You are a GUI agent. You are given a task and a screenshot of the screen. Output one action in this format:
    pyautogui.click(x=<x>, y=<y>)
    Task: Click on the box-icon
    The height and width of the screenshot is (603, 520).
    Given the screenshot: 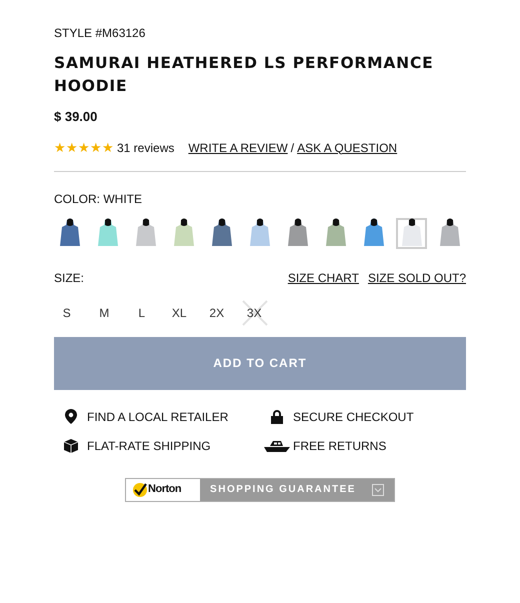 What is the action you would take?
    pyautogui.click(x=71, y=445)
    